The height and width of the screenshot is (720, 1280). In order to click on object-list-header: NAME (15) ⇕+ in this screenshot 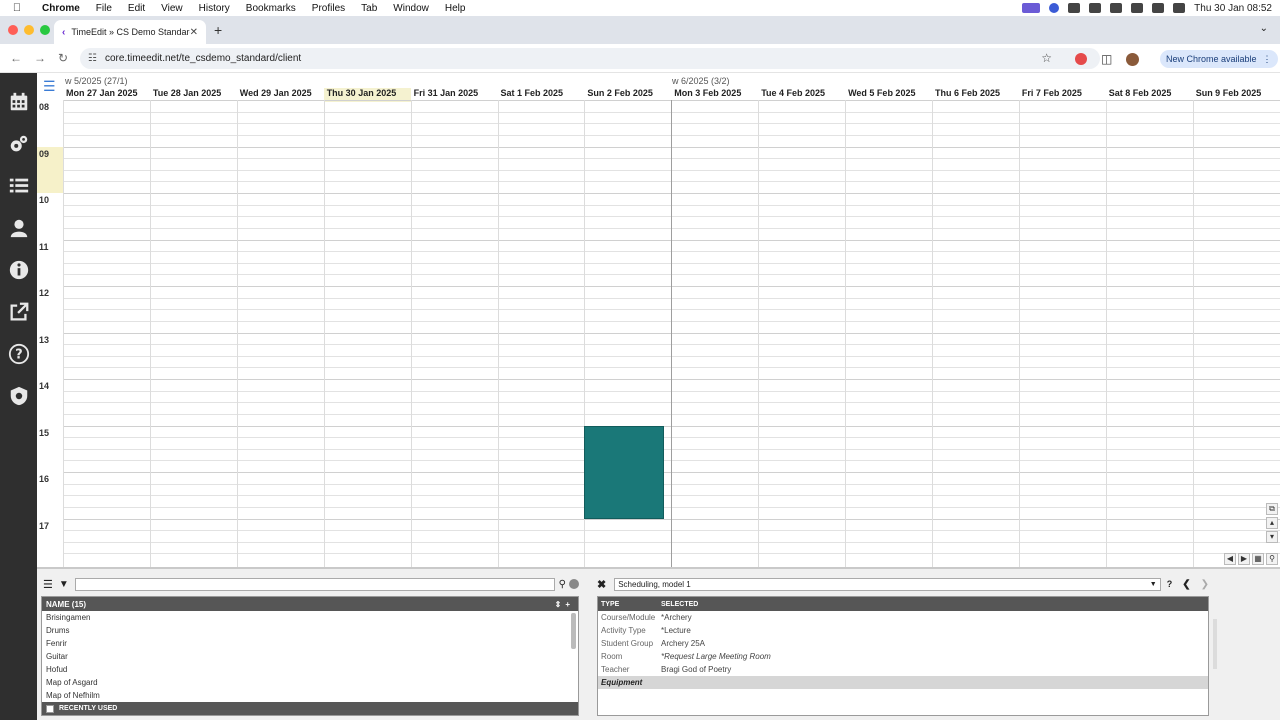, I will do `click(310, 604)`.